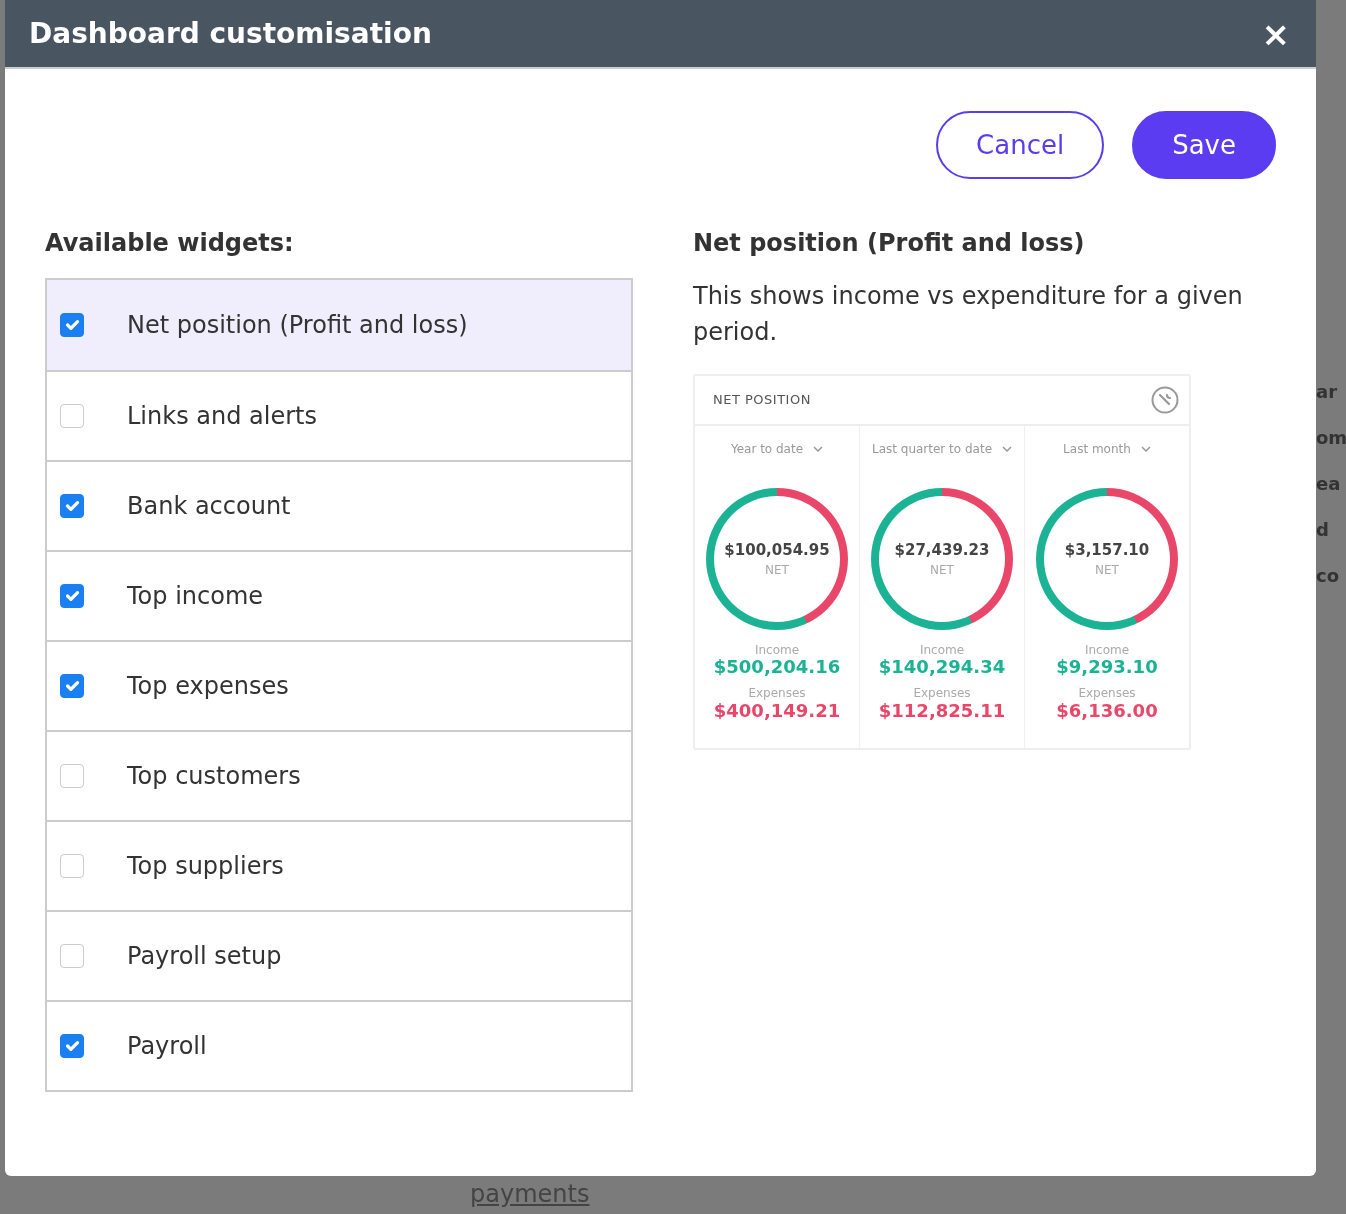  Describe the element at coordinates (1107, 550) in the screenshot. I see `net-amount: $3,157.10` at that location.